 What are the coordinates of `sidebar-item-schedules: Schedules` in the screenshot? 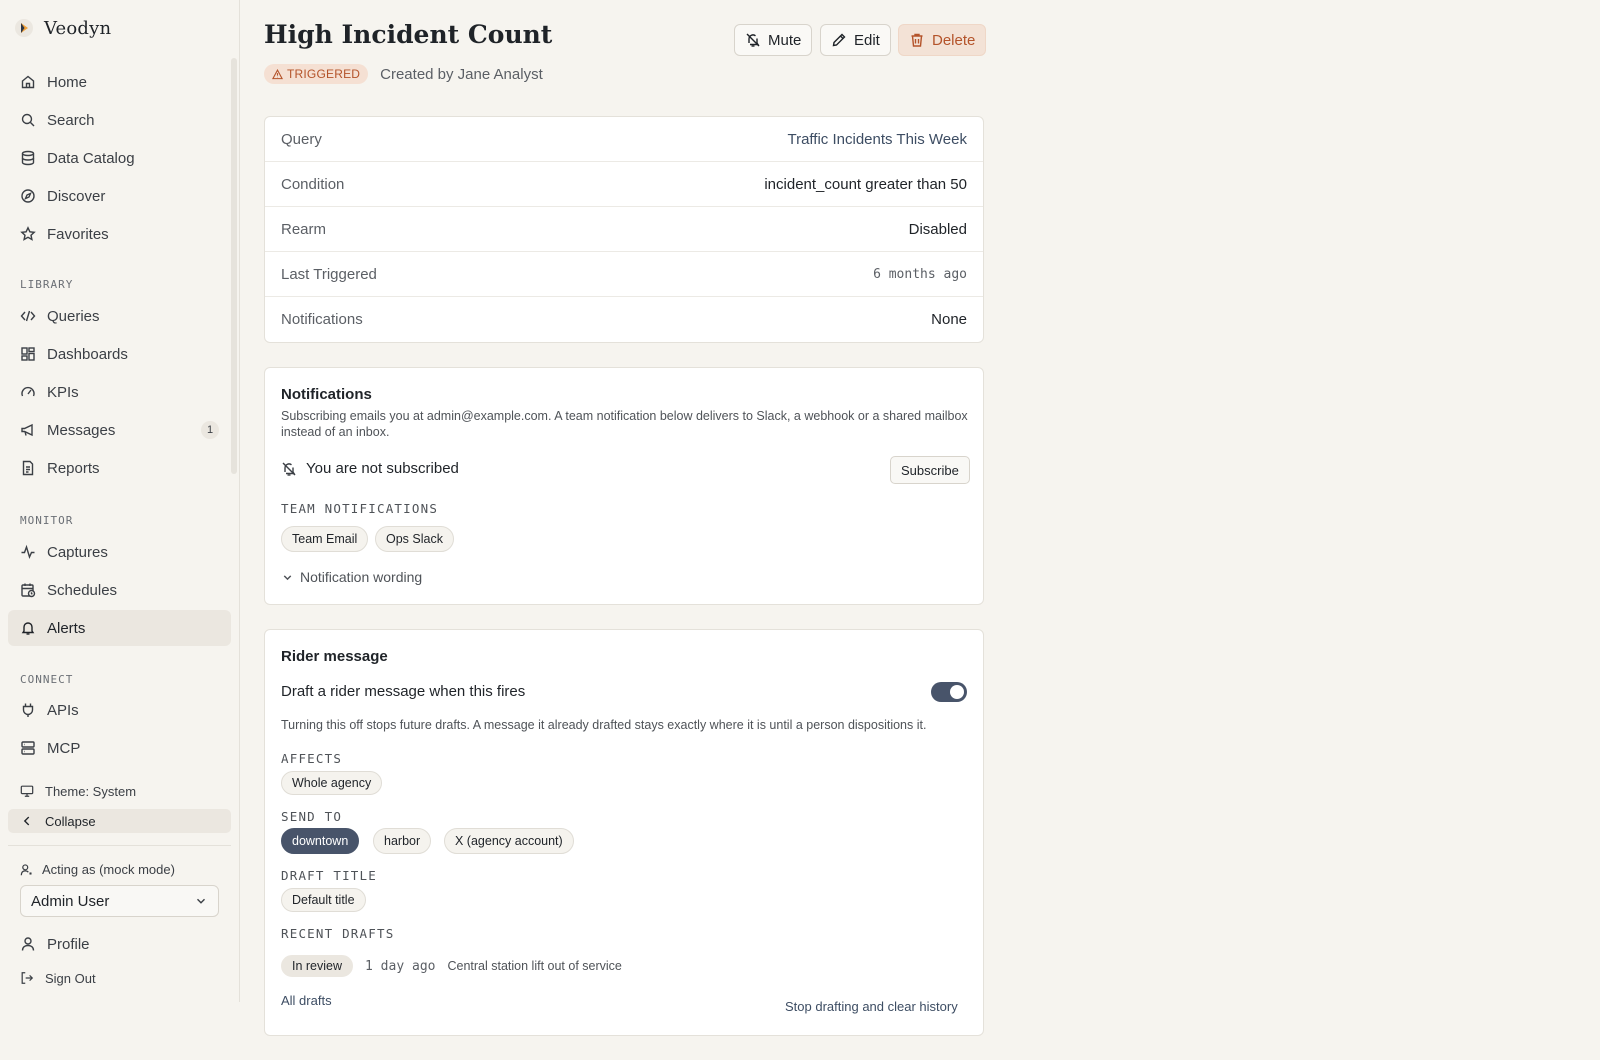 It's located at (119, 590).